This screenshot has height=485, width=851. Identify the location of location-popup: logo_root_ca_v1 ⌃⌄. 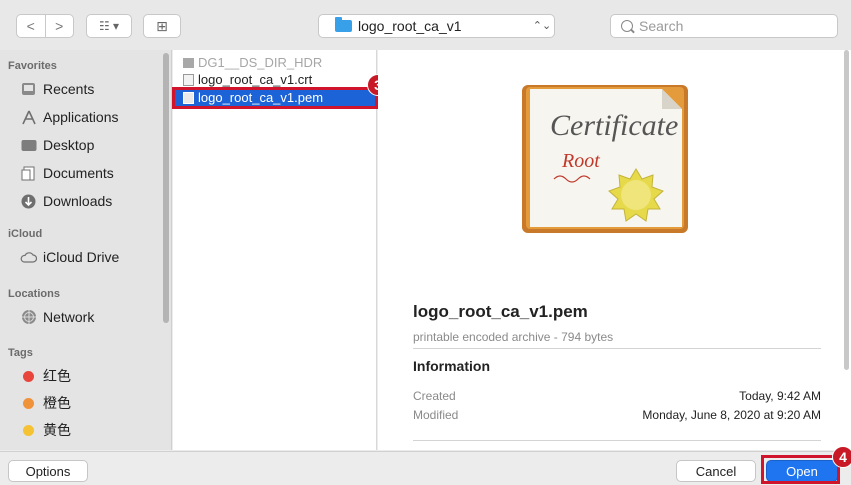
(436, 26).